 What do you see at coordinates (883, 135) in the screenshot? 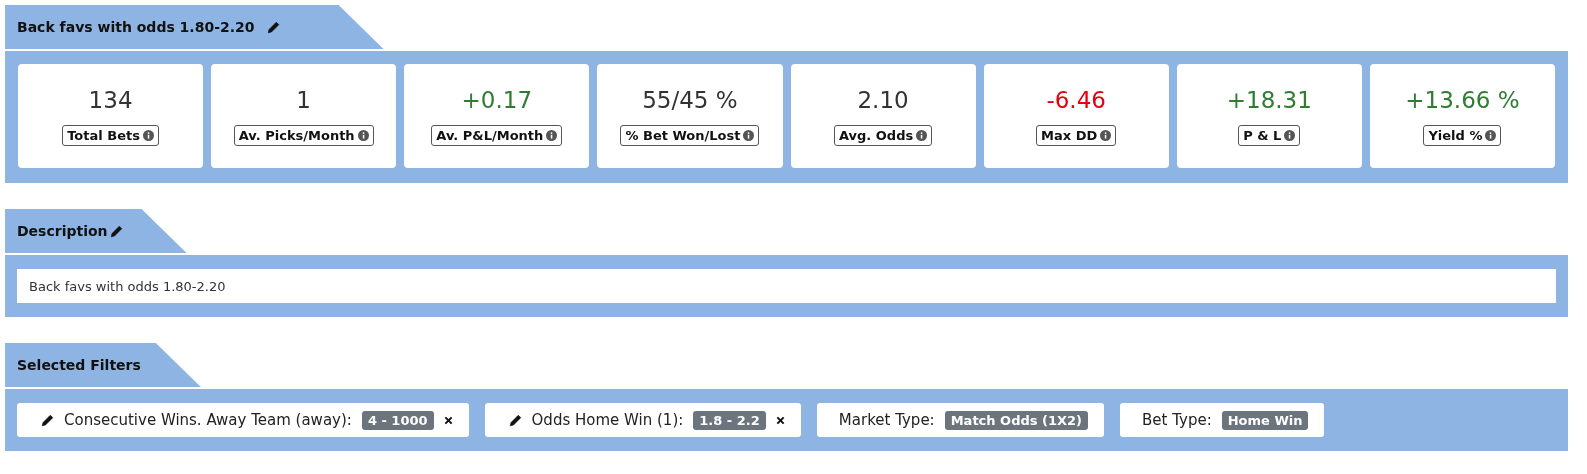
I see `stat-label: Avg. Odds` at bounding box center [883, 135].